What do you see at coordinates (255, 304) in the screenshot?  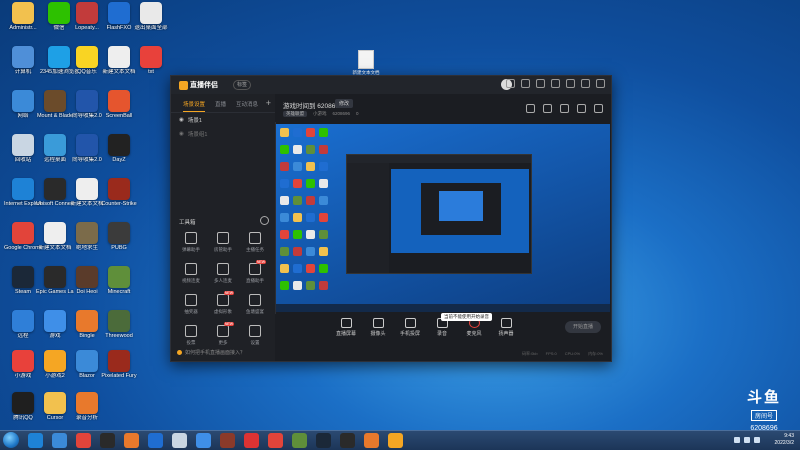 I see `toolbox-item: 鱼塘盛宴` at bounding box center [255, 304].